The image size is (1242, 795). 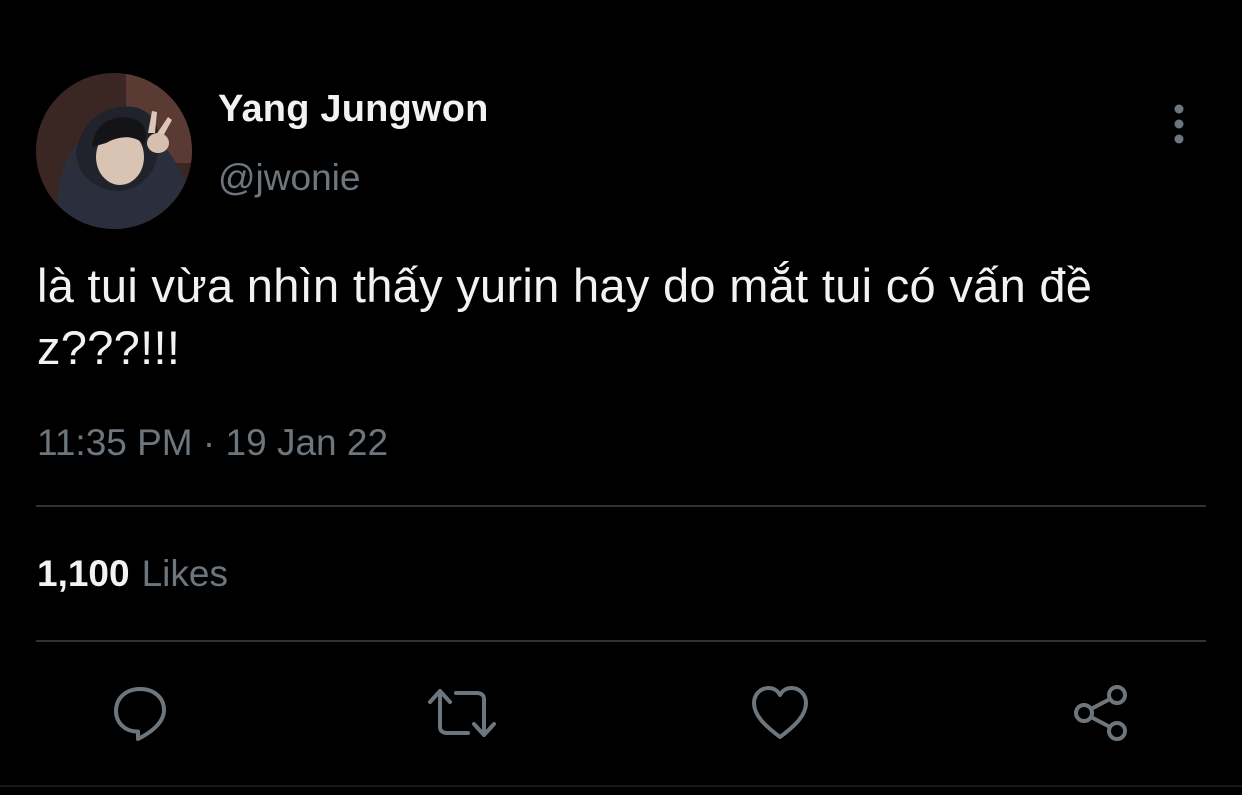 What do you see at coordinates (212, 443) in the screenshot?
I see `tweet-timestamp: 11:35 PM · 19 Jan 22` at bounding box center [212, 443].